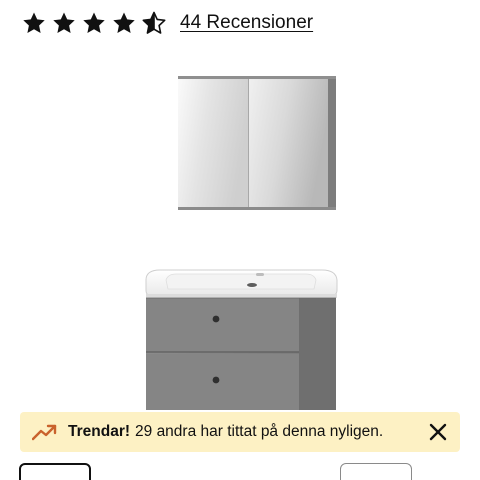 The width and height of the screenshot is (480, 480). I want to click on thumbnail, so click(376, 471).